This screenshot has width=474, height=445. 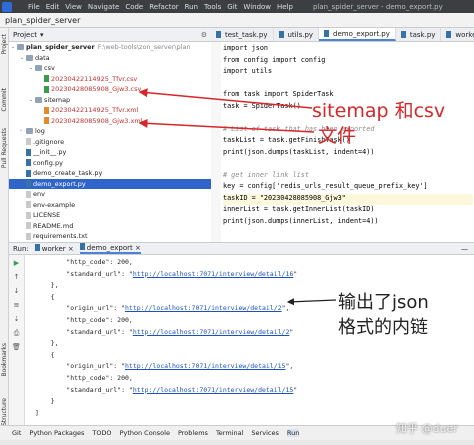 What do you see at coordinates (193, 433) in the screenshot?
I see `bottom-tab-problems: Problems` at bounding box center [193, 433].